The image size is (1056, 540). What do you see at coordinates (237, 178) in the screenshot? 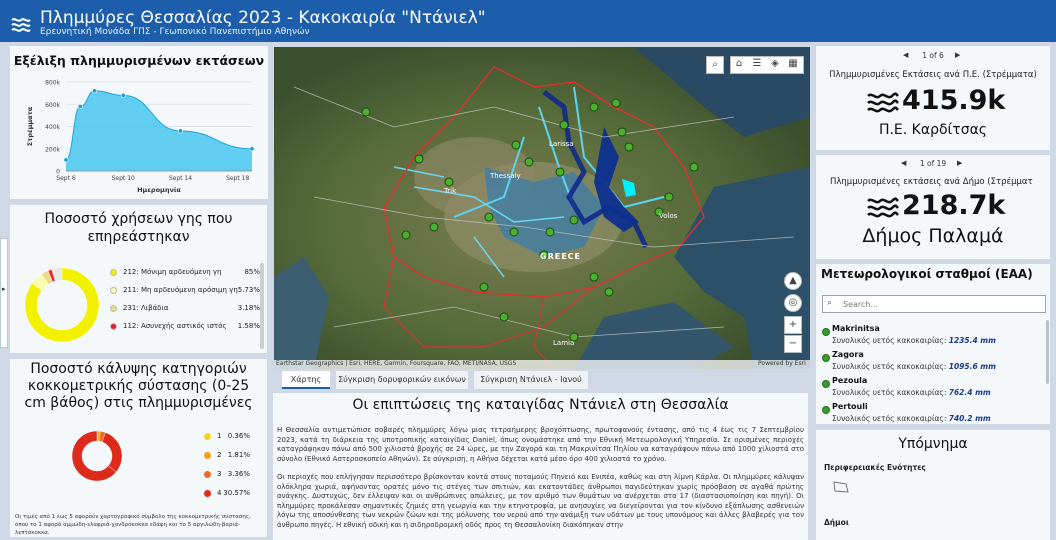
I see `x-tick-label: Sept 18` at bounding box center [237, 178].